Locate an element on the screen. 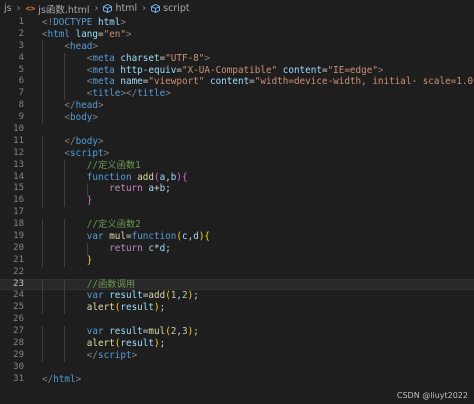  code-line: 27 var result=mul(2,3); is located at coordinates (237, 332).